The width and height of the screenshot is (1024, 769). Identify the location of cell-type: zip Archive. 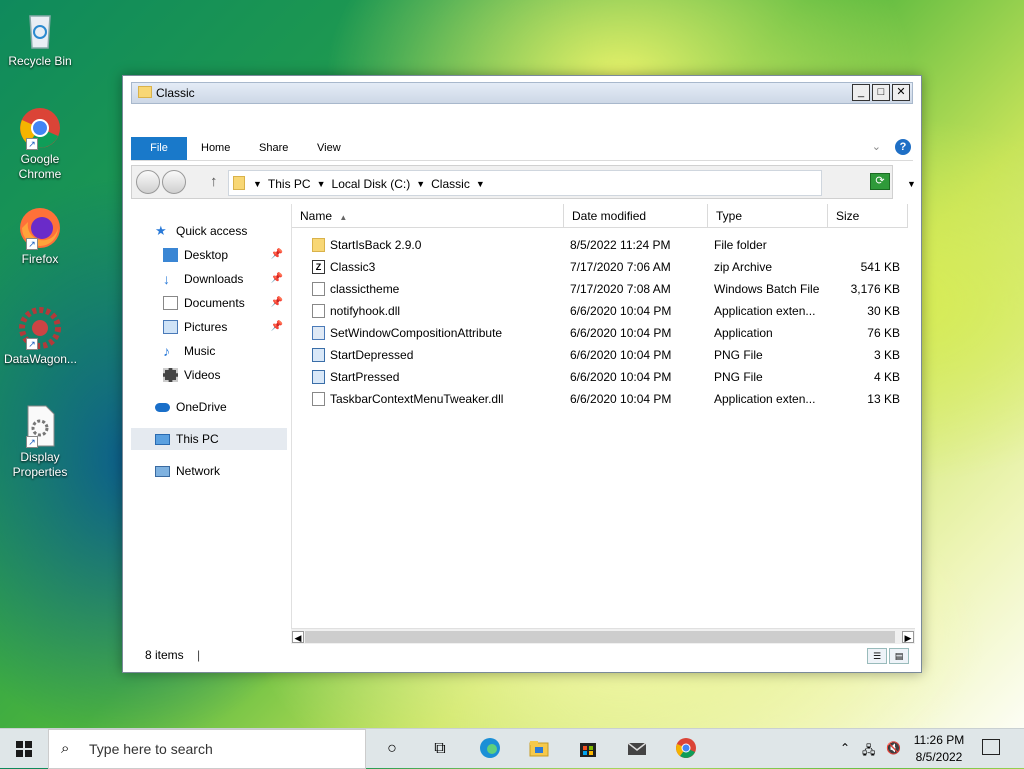
(743, 267).